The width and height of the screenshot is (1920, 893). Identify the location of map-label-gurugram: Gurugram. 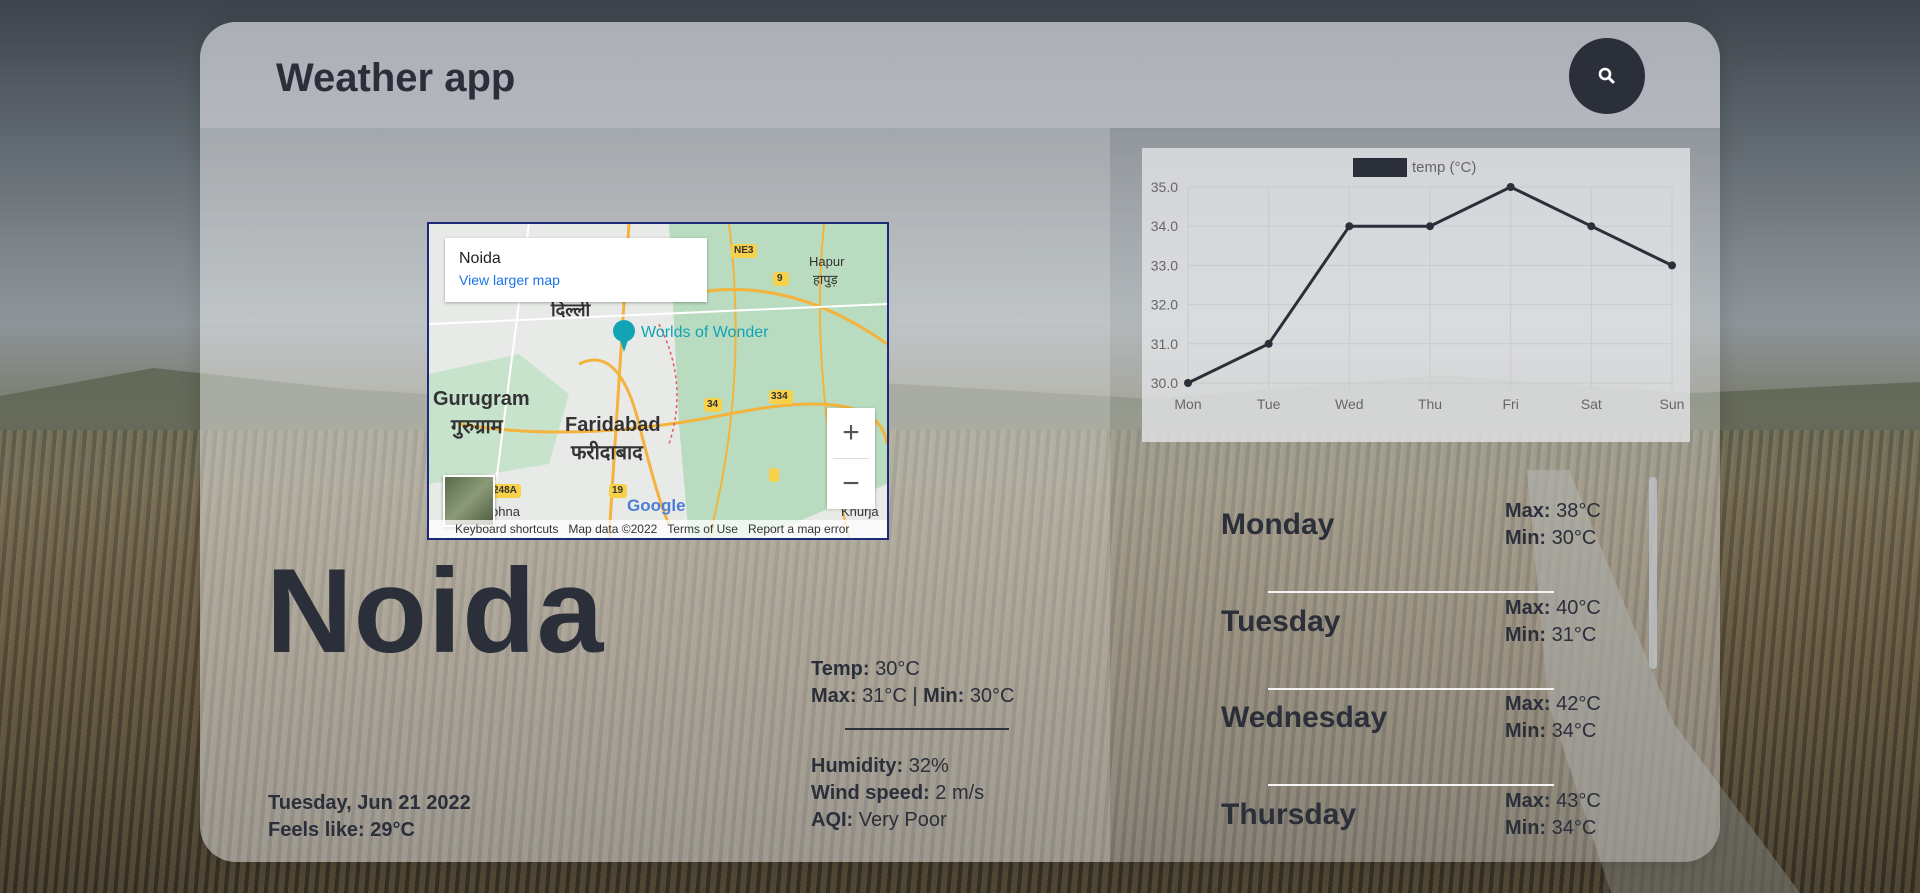
(481, 399).